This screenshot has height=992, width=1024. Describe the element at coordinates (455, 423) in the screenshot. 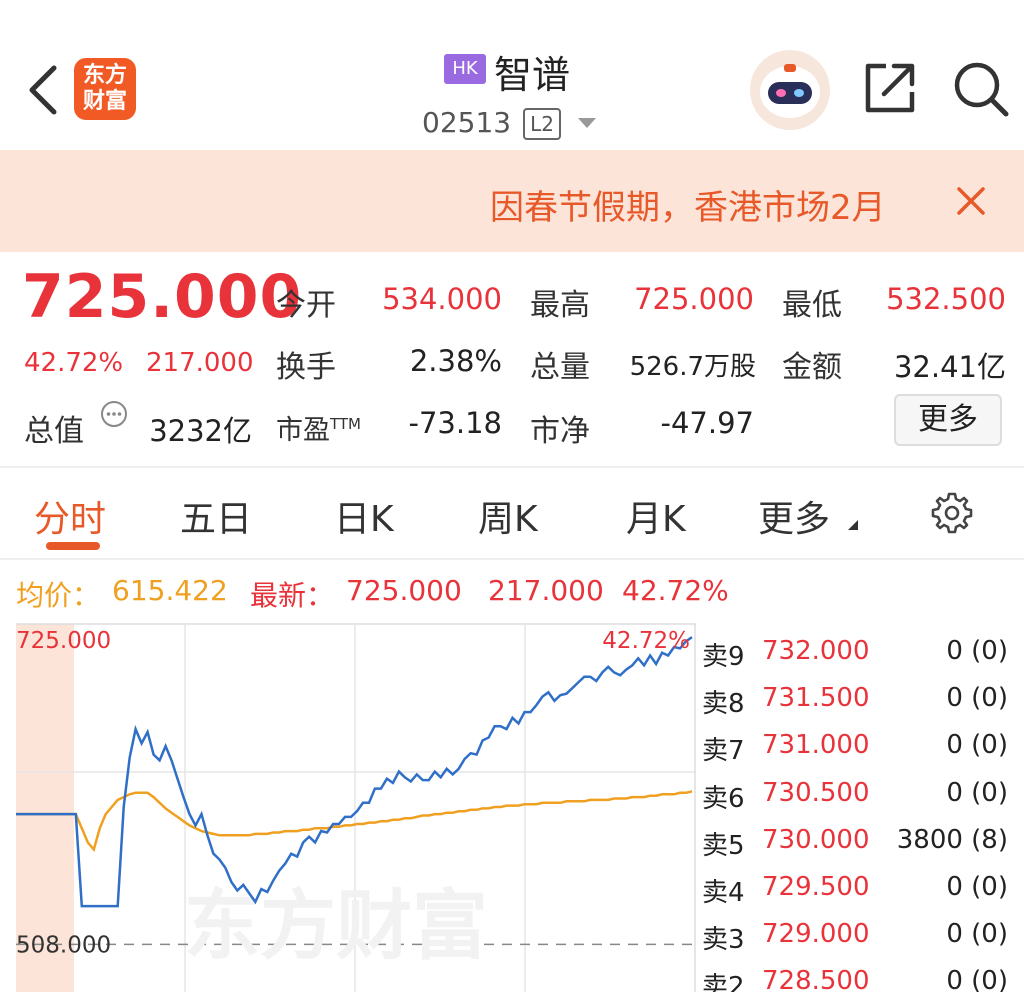

I see `pe-value: -73.18` at that location.